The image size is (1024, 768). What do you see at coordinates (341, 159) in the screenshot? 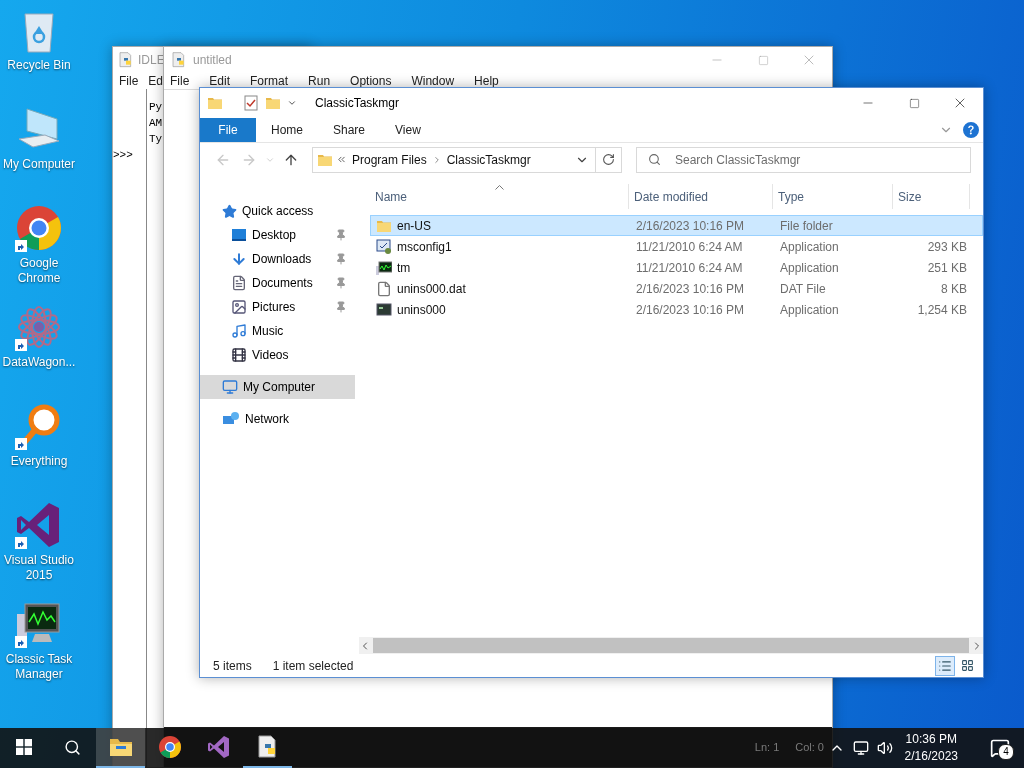
I see `chevrons-left-icon` at bounding box center [341, 159].